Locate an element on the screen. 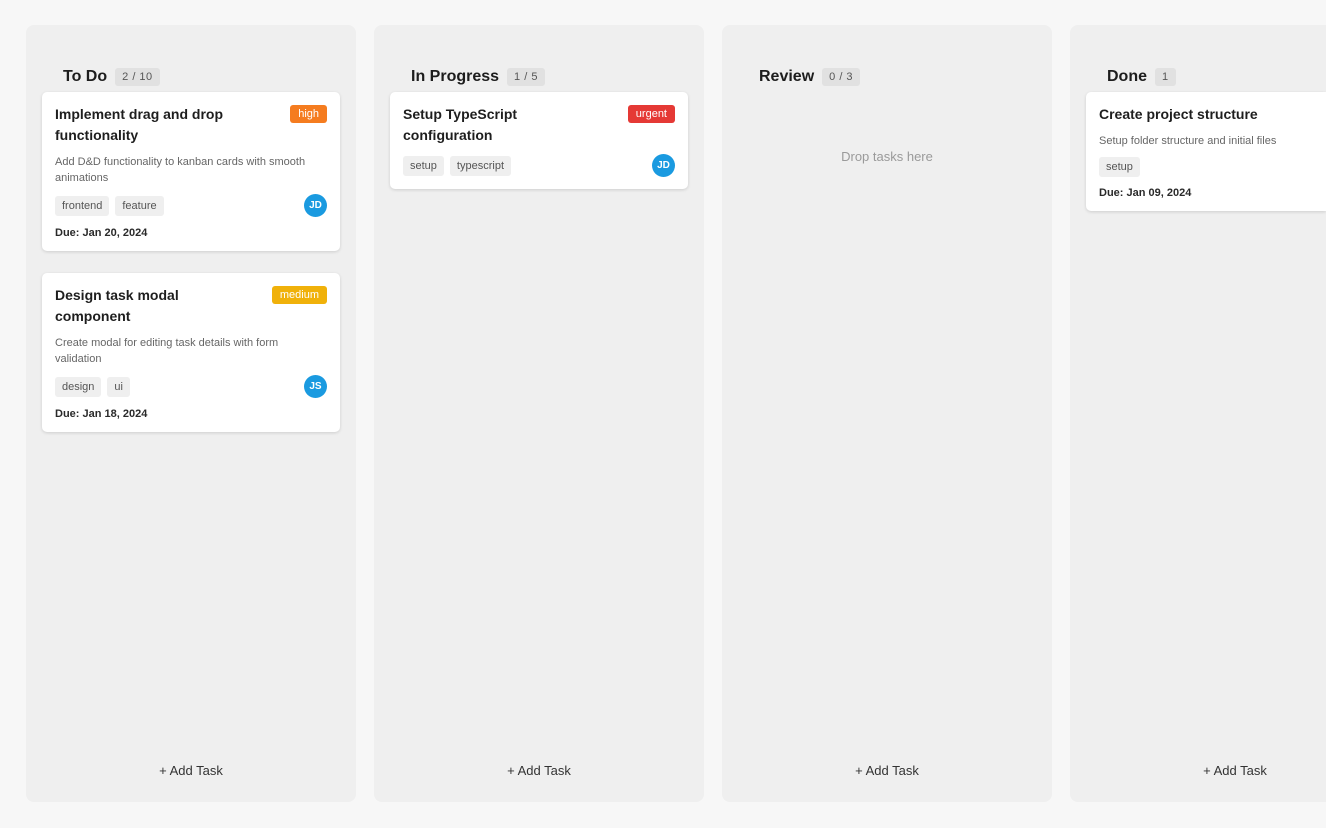 The height and width of the screenshot is (828, 1326). tag-list: frontend feature is located at coordinates (109, 205).